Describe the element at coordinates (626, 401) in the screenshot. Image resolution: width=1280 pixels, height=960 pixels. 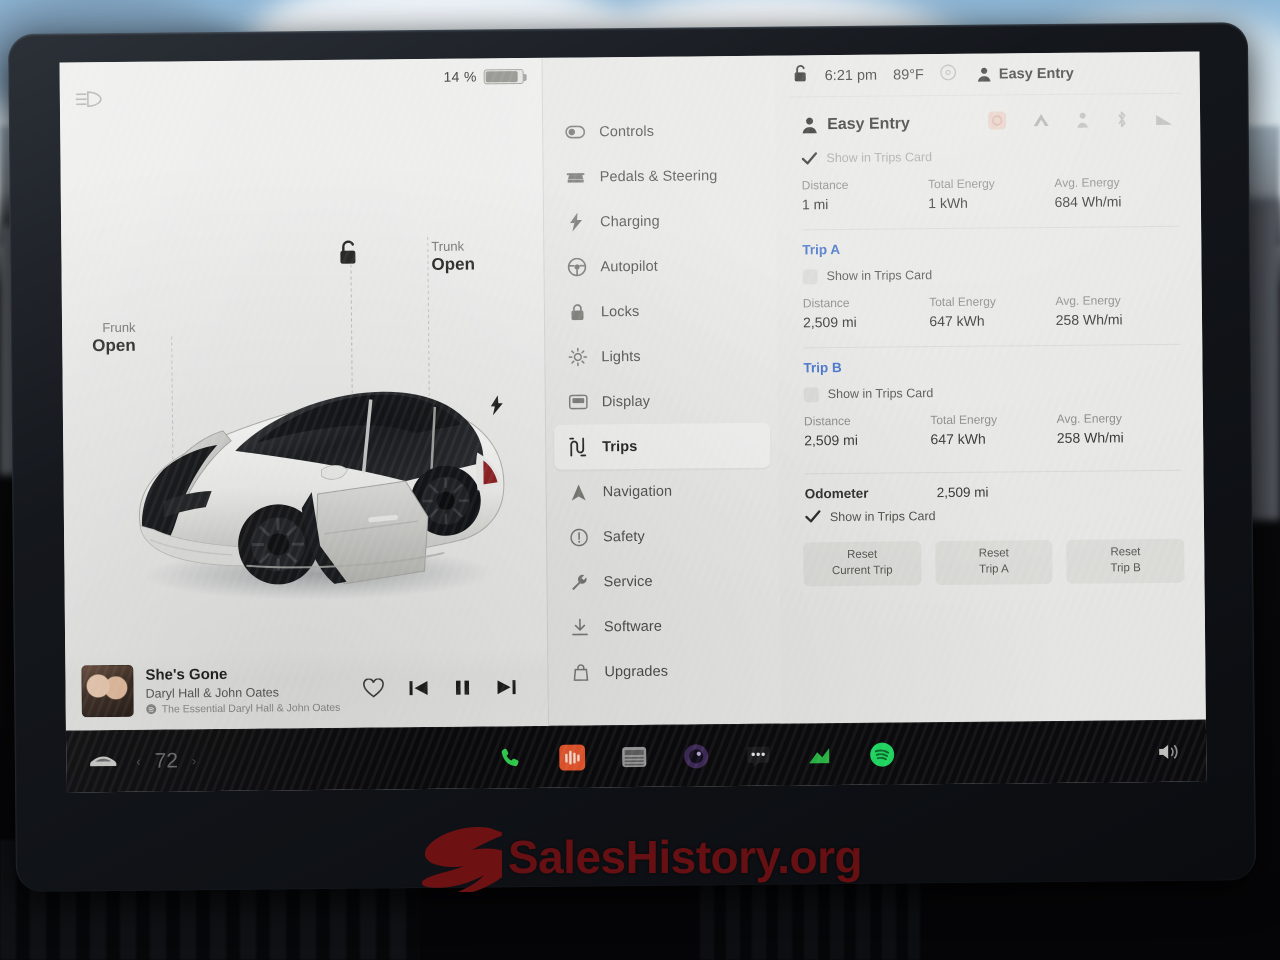
I see `menu-label: Display` at that location.